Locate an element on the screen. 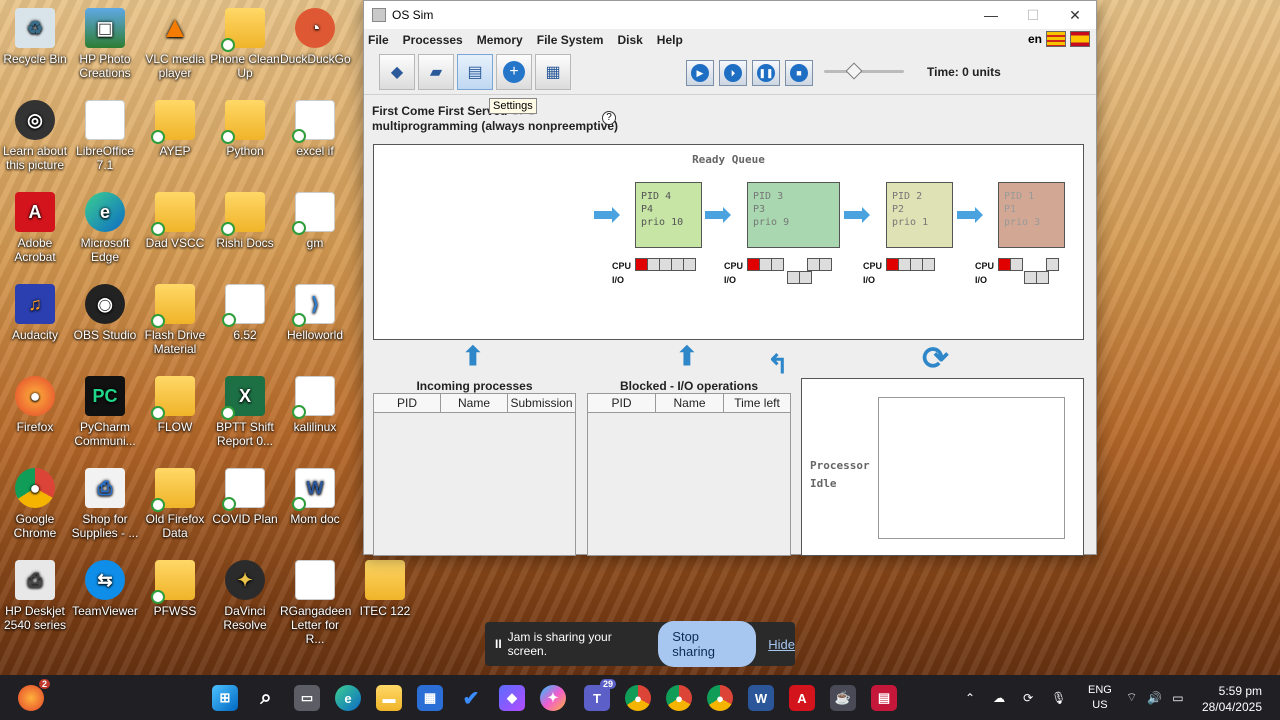 This screenshot has width=1280, height=720. play-button: ▶ is located at coordinates (700, 73).